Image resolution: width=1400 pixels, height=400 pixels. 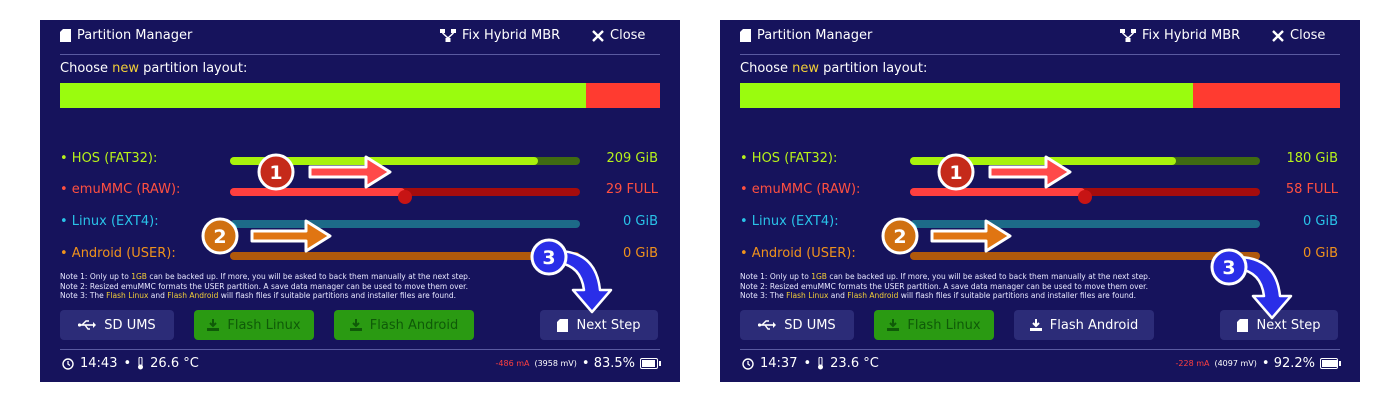 What do you see at coordinates (414, 325) in the screenshot?
I see `flash-android-label: Flash Android` at bounding box center [414, 325].